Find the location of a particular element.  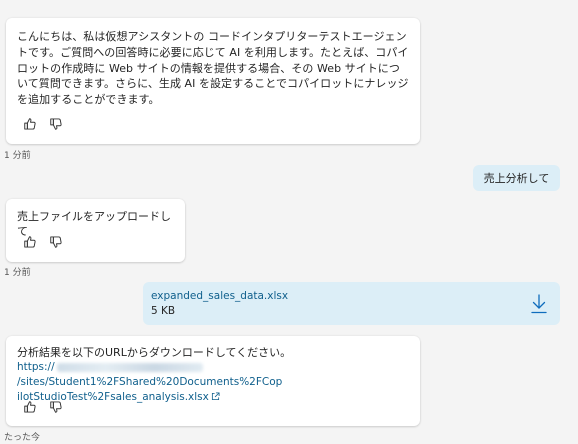

bot-message-text: 分析結果を以下のURLからダウンロードしてください。 is located at coordinates (154, 352).